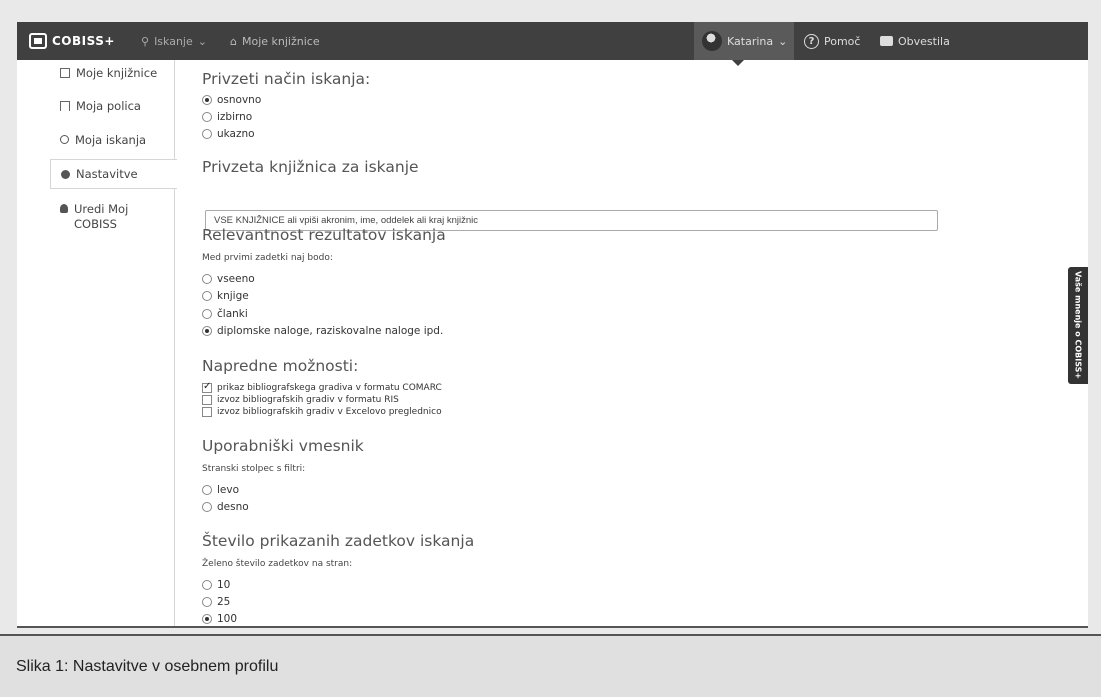 The width and height of the screenshot is (1101, 697). Describe the element at coordinates (738, 63) in the screenshot. I see `user-menu-pointer` at that location.